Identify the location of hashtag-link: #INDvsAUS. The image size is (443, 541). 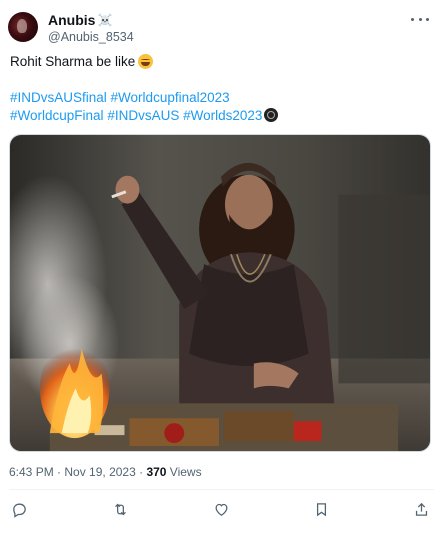
(143, 115).